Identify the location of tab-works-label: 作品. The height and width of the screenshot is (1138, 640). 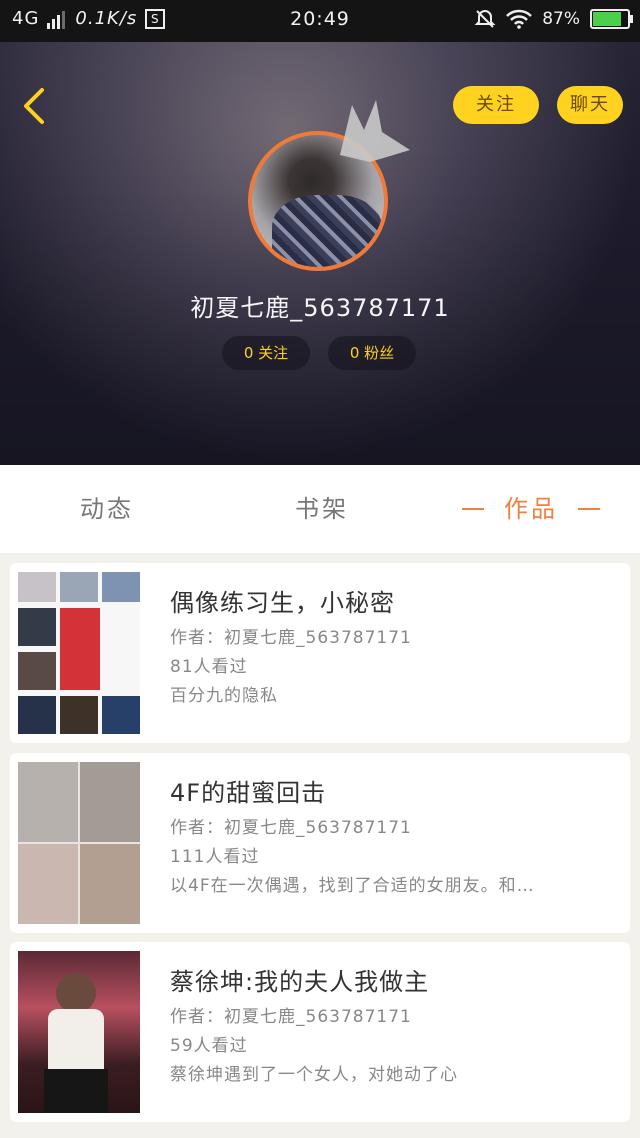
(531, 509).